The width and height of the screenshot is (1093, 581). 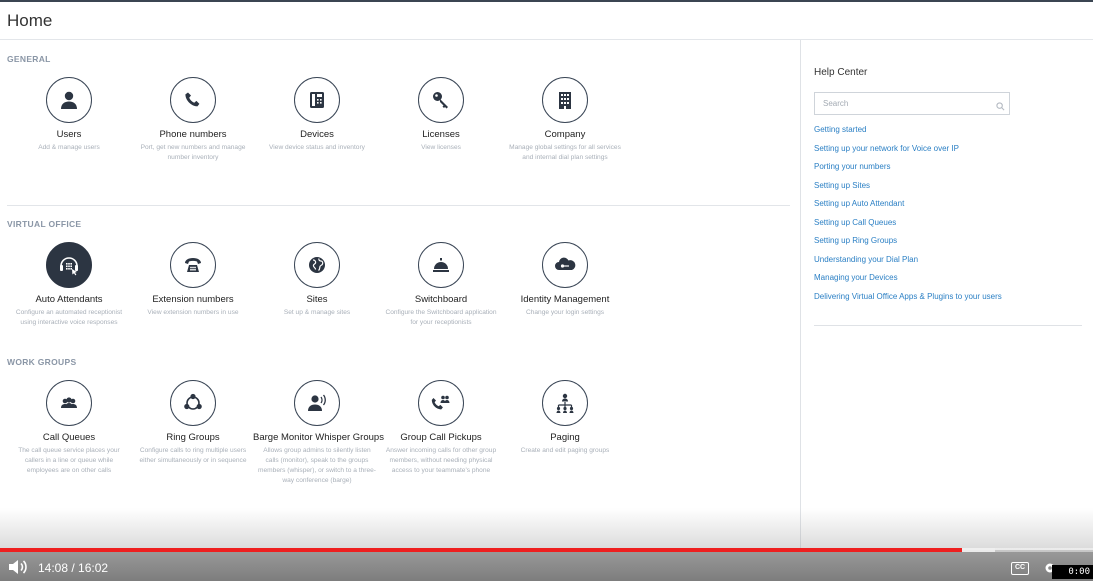 I want to click on tile-title: Ring Groups, so click(x=193, y=437).